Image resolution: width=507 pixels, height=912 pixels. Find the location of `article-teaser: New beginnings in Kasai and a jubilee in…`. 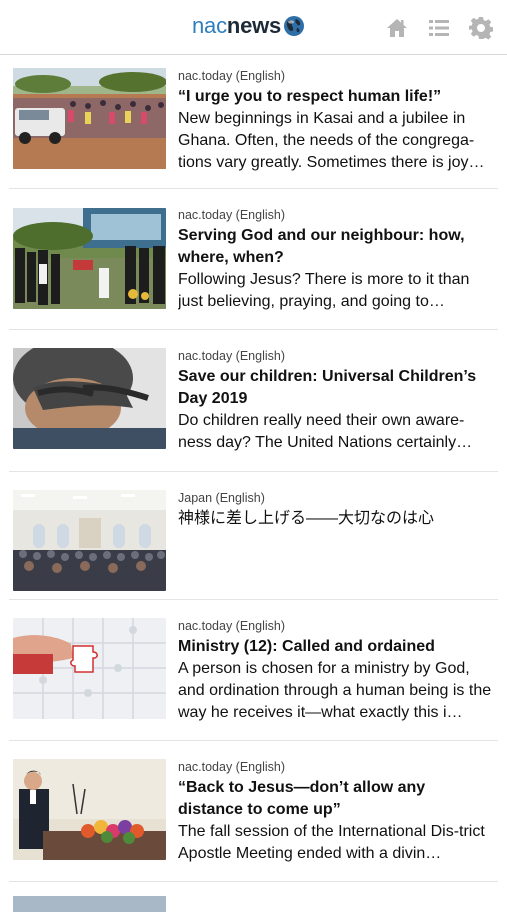

article-teaser: New beginnings in Kasai and a jubilee in… is located at coordinates (331, 140).